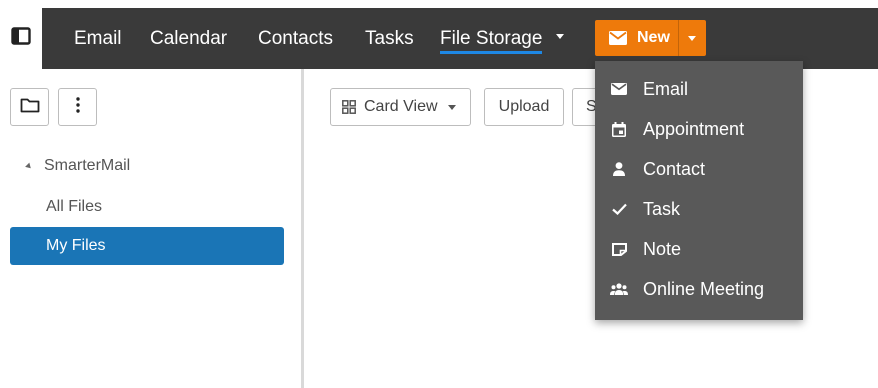 The image size is (878, 388). I want to click on nav-tasks-label: Tasks, so click(389, 38).